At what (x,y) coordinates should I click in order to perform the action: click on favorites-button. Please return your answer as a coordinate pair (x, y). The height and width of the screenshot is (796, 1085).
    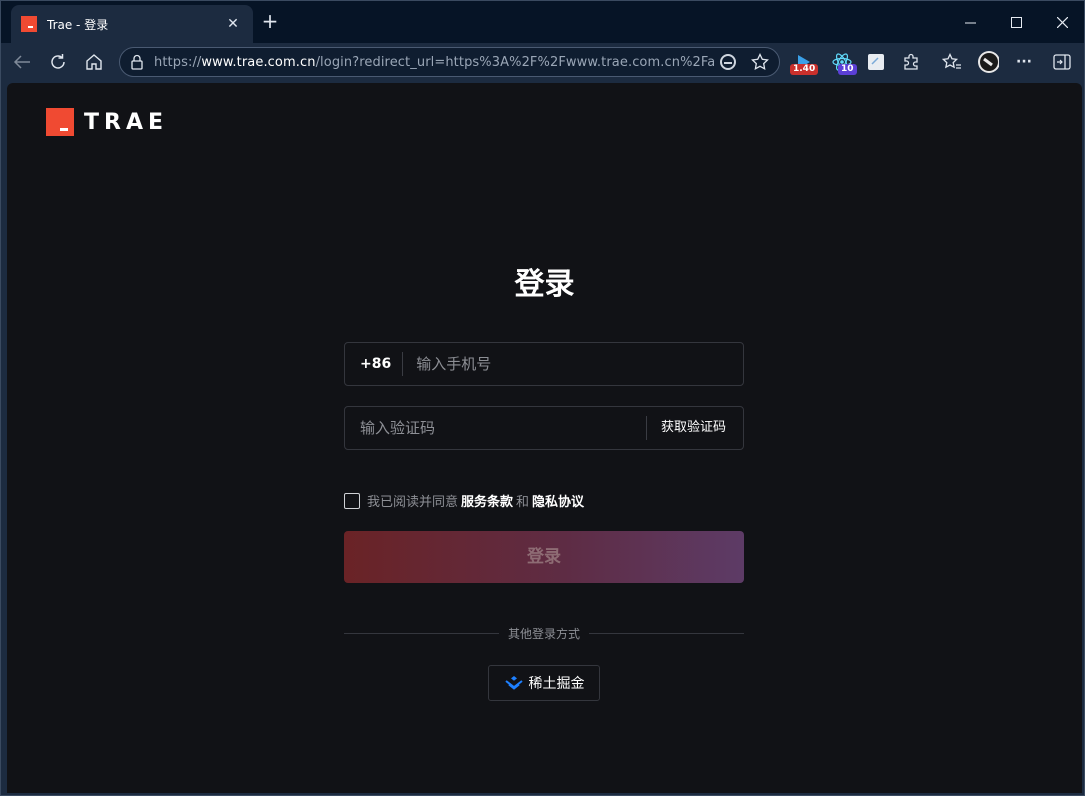
    Looking at the image, I should click on (952, 62).